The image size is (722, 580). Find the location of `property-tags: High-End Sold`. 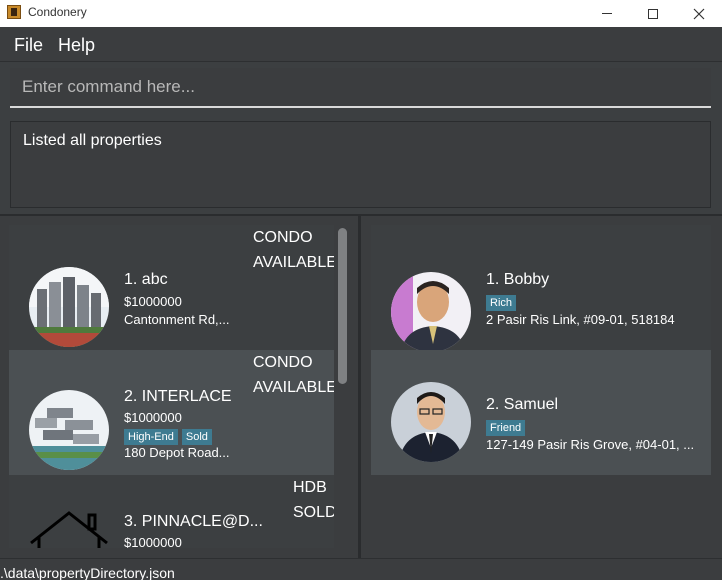

property-tags: High-End Sold is located at coordinates (170, 436).